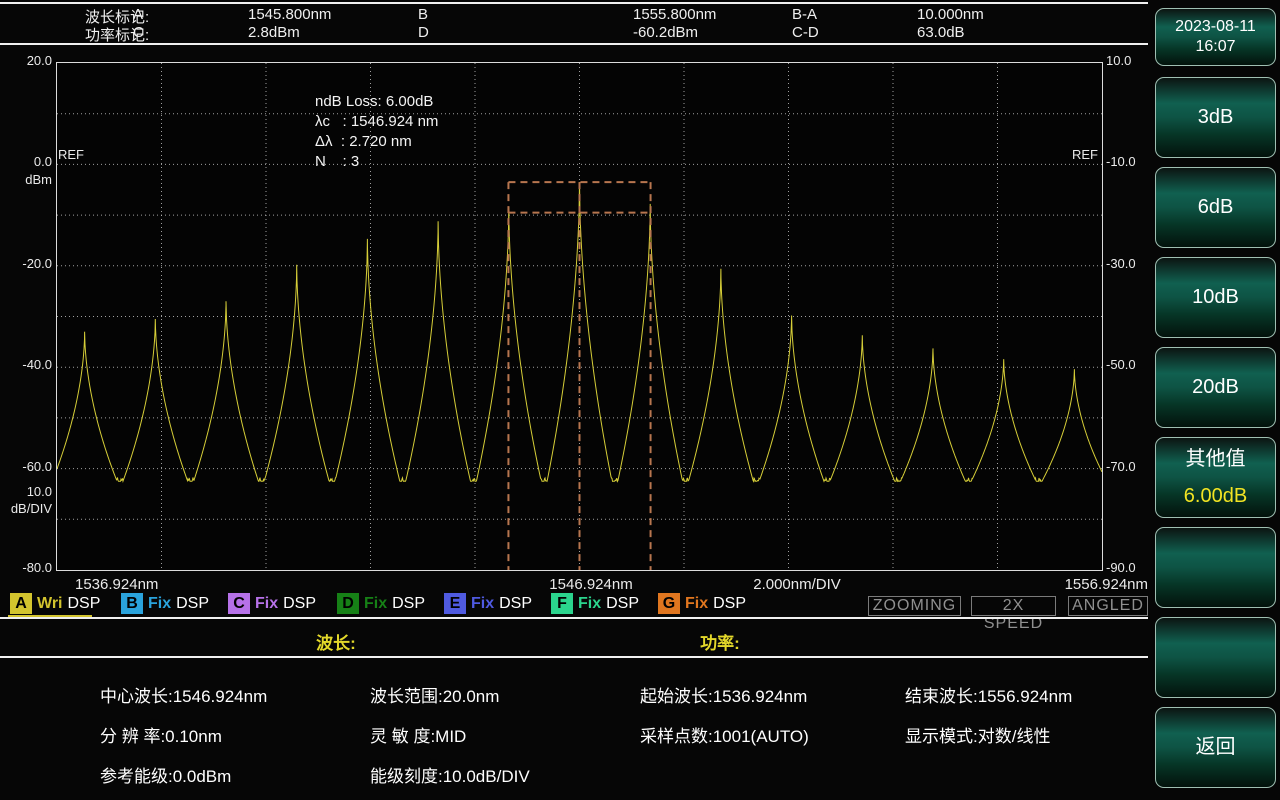 The height and width of the screenshot is (800, 1280). What do you see at coordinates (914, 606) in the screenshot?
I see `status-flag-zooming: ZOOMING` at bounding box center [914, 606].